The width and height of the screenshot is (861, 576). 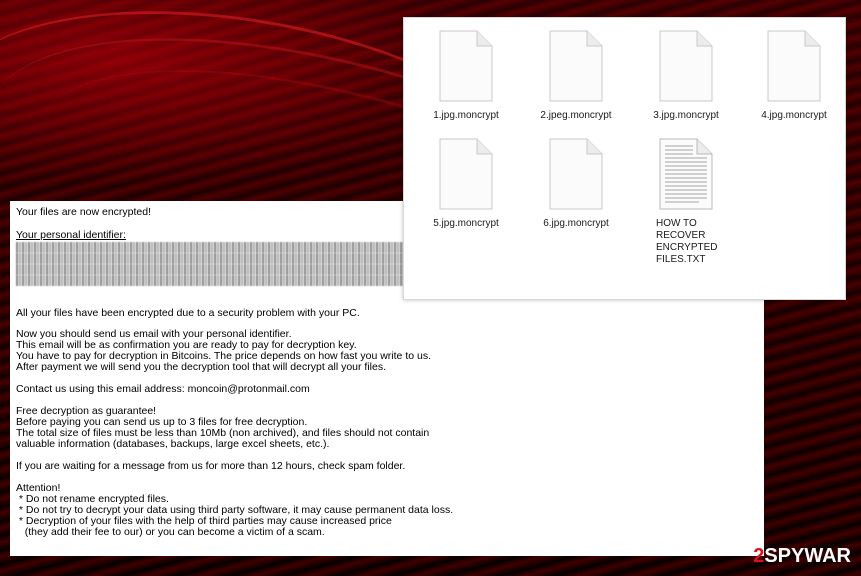 I want to click on file-name: 5.jpg.moncrypt, so click(x=466, y=223).